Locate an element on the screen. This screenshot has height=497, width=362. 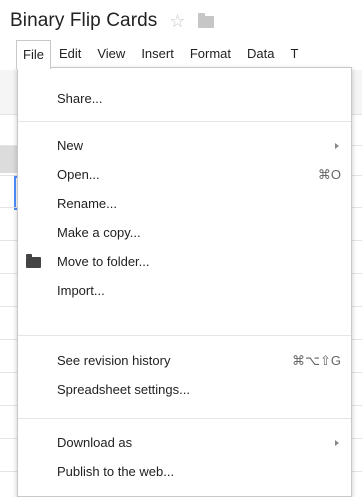
menu-item-shortcut: ⌘⌥⇧G is located at coordinates (316, 360).